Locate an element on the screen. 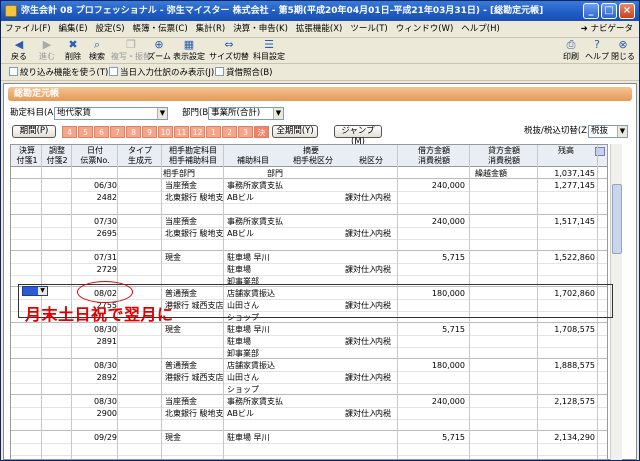 The image size is (640, 461). account-select: 地代家賃 ▼ is located at coordinates (111, 113).